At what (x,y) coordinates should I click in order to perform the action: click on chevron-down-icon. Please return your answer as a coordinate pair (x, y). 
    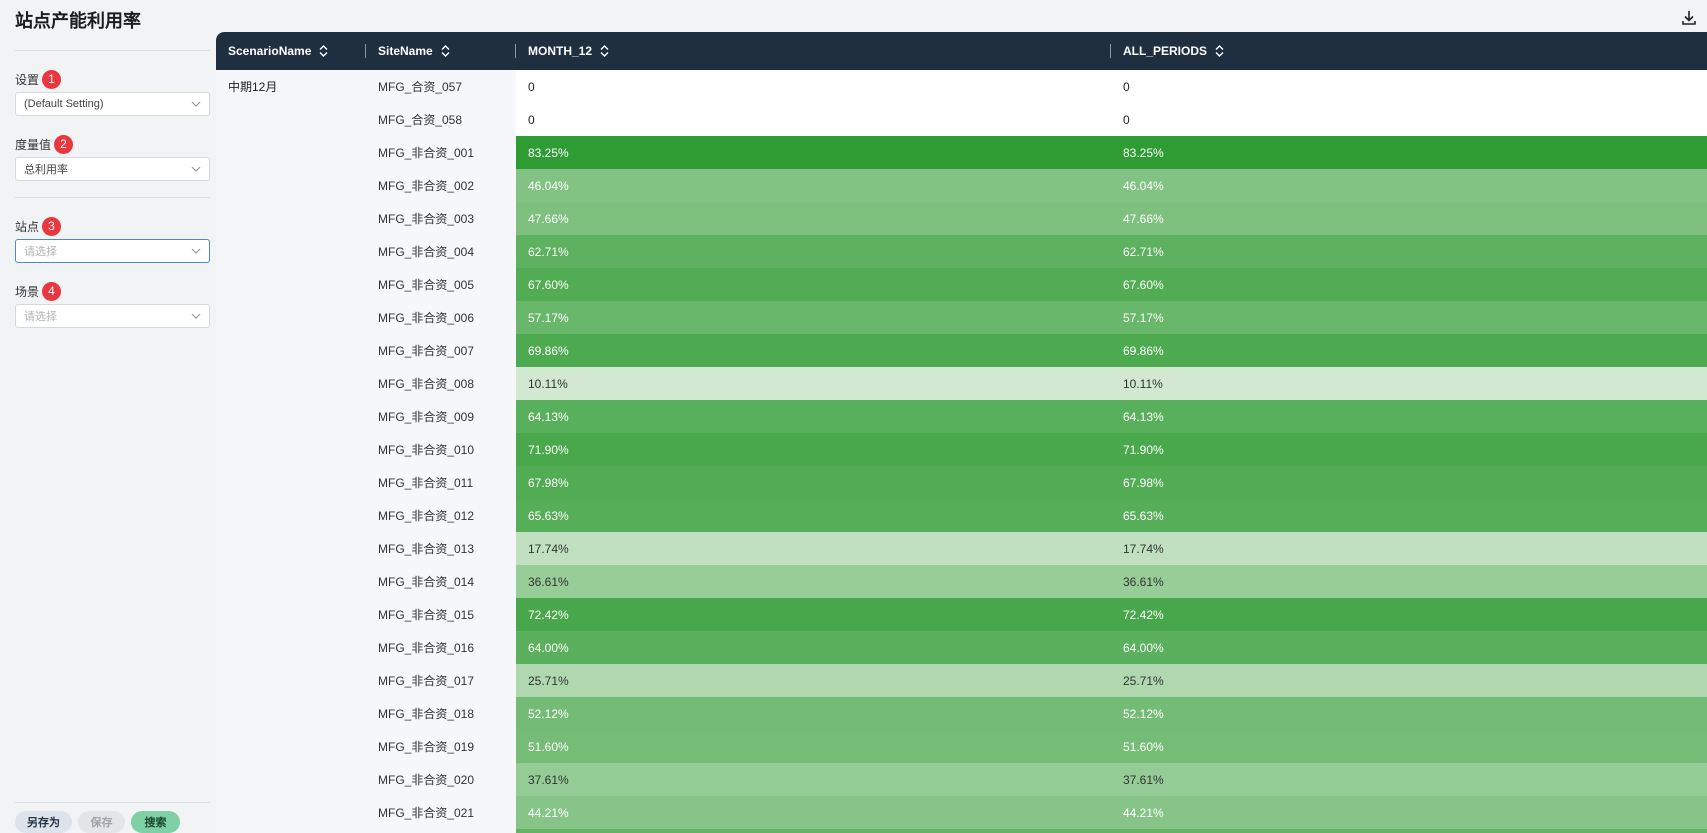
    Looking at the image, I should click on (196, 251).